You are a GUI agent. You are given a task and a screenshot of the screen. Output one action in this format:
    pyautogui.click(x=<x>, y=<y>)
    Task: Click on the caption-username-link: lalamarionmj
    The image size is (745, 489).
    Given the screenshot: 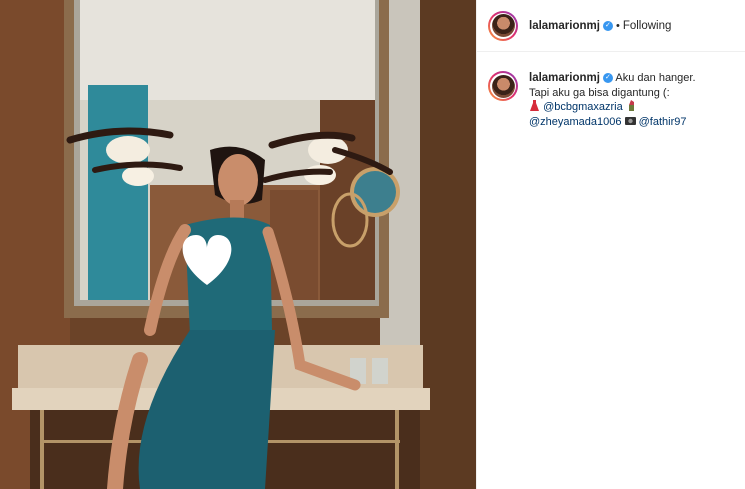 What is the action you would take?
    pyautogui.click(x=564, y=78)
    